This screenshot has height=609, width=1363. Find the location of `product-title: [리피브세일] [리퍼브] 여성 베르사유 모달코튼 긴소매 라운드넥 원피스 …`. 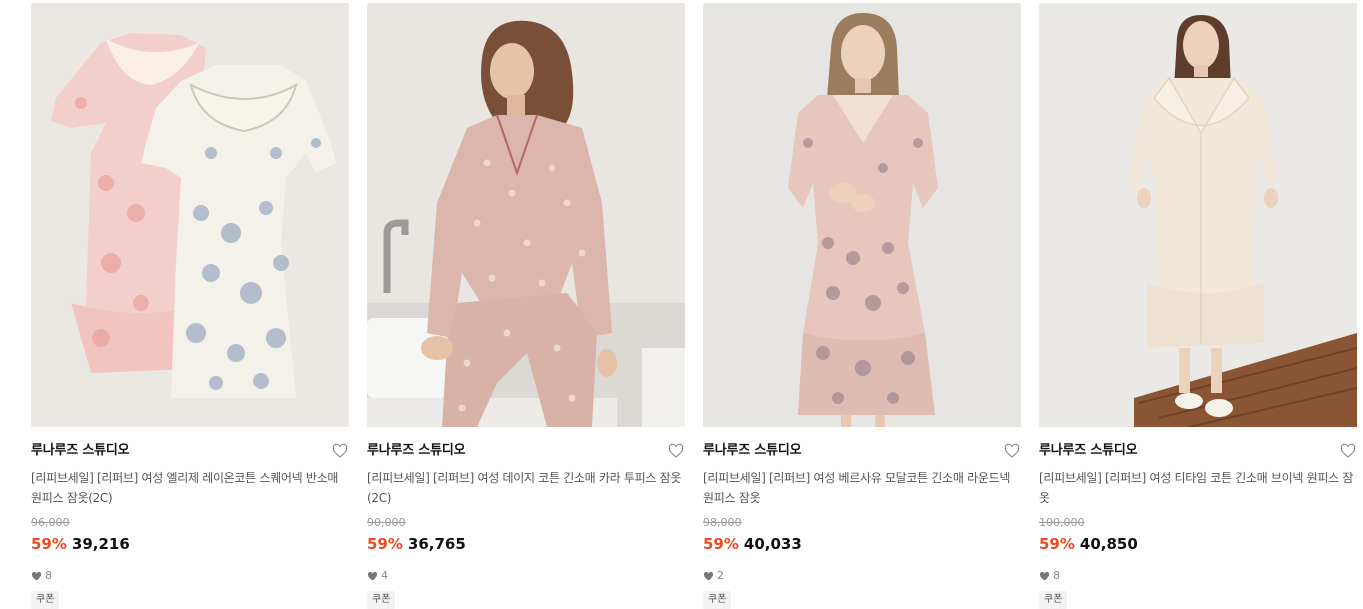

product-title: [리피브세일] [리퍼브] 여성 베르사유 모달코튼 긴소매 라운드넥 원피스 … is located at coordinates (862, 488).